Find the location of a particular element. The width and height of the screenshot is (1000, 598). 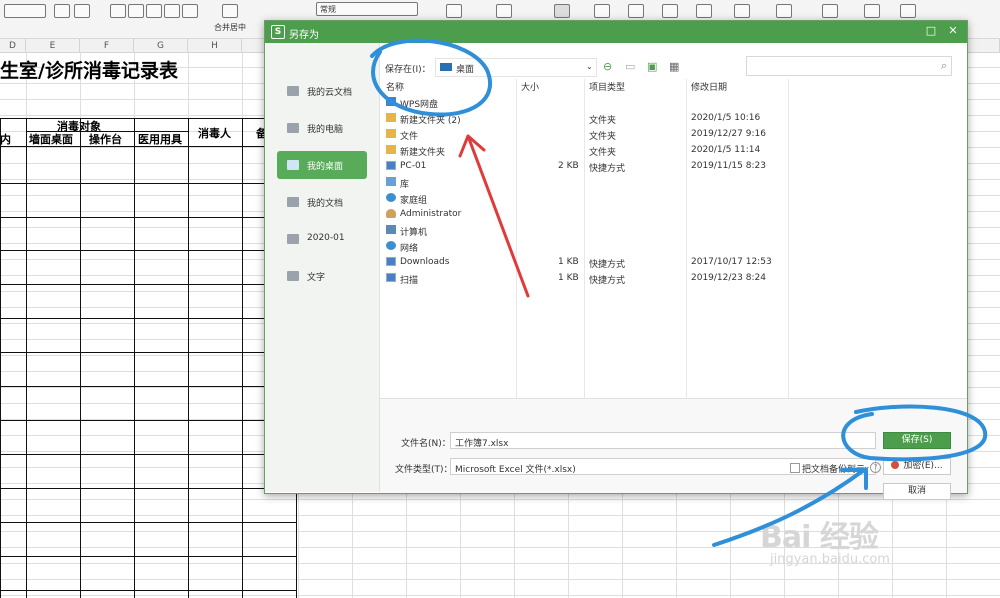

desktop-icon is located at coordinates (293, 165).